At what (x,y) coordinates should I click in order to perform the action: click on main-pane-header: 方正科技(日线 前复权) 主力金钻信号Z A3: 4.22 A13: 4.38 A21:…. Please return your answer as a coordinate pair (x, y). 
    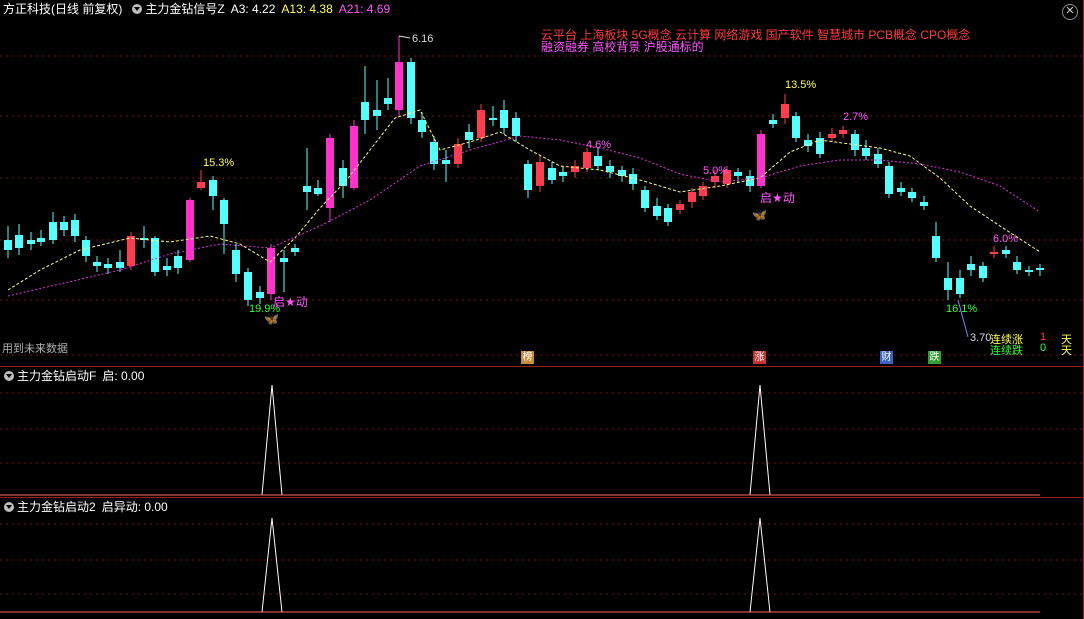
    Looking at the image, I should click on (198, 9).